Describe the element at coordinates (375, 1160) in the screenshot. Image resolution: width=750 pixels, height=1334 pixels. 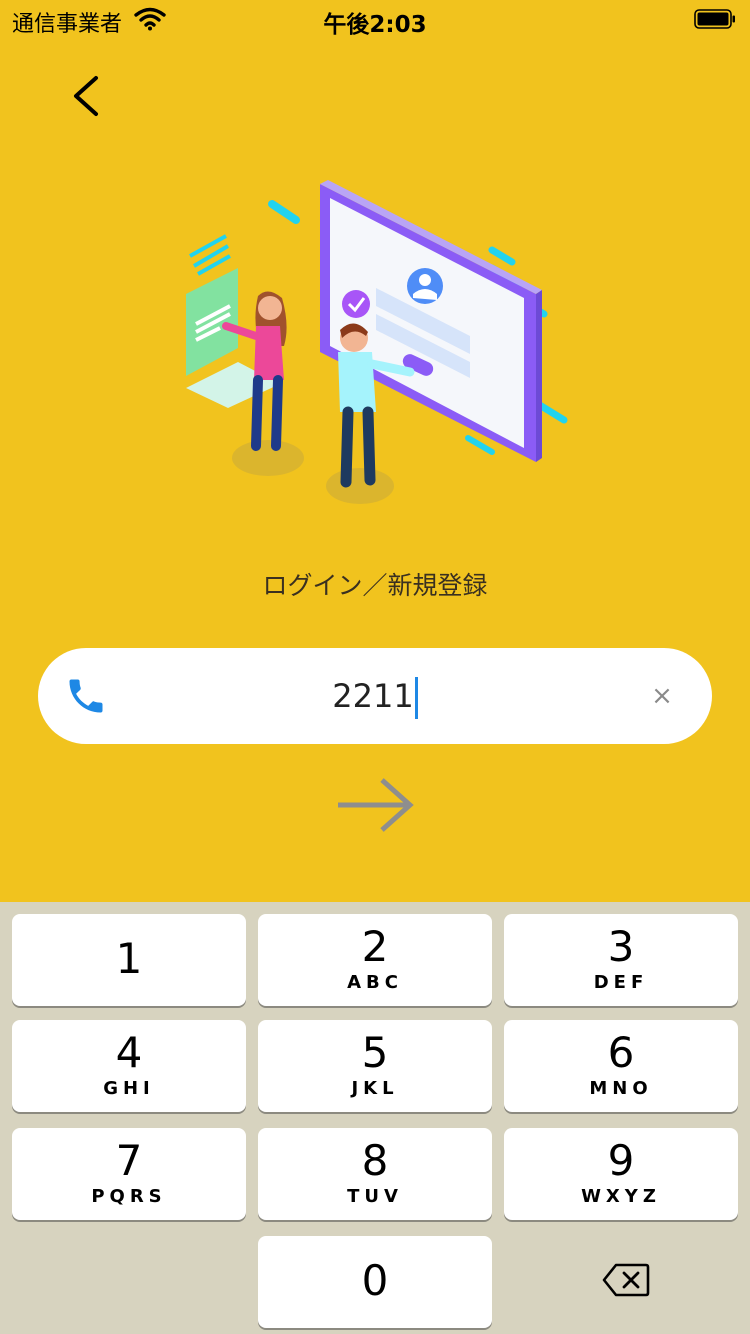
I see `key-digit: 8` at that location.